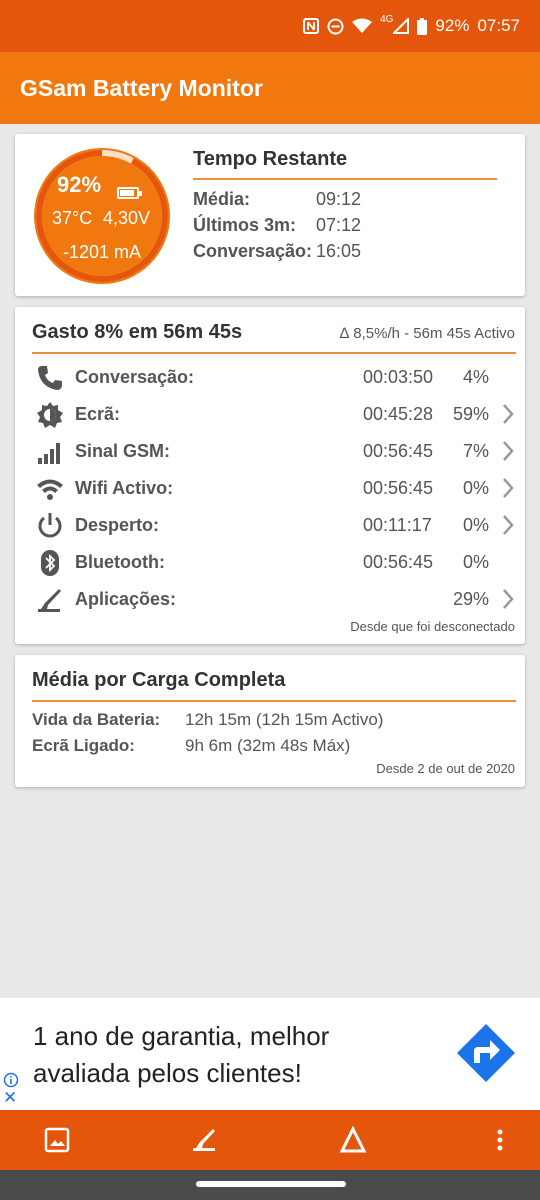  I want to click on full-charge-footer: Desde 2 de out de 2020, so click(445, 768).